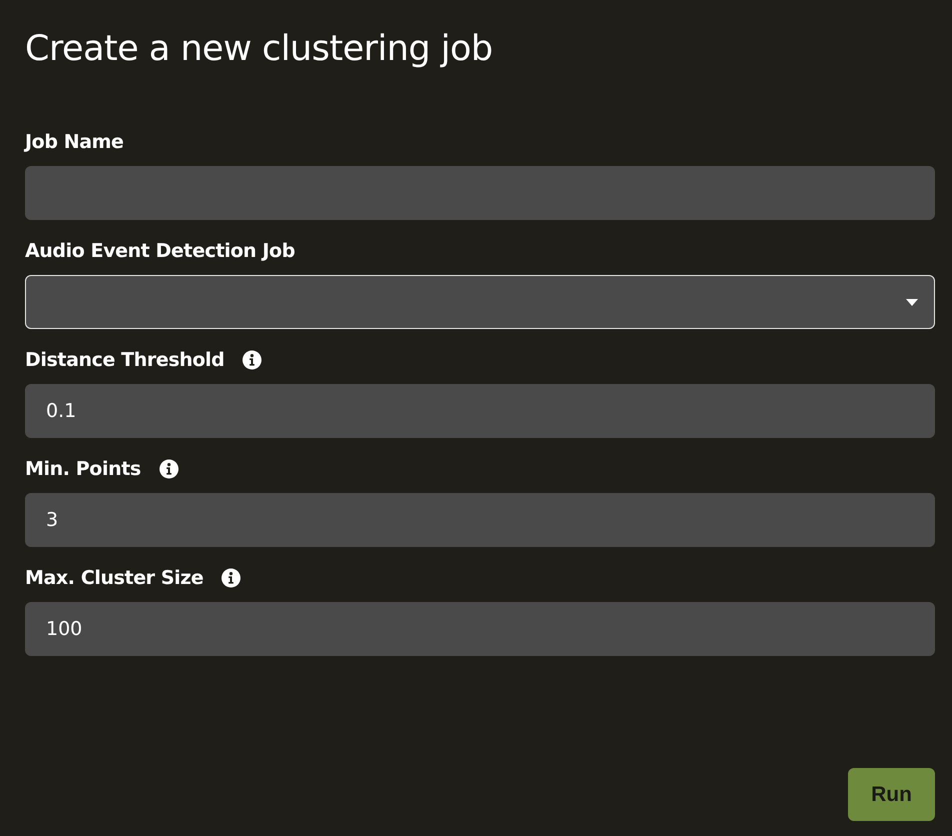 The image size is (952, 836). I want to click on input-field: 3, so click(480, 520).